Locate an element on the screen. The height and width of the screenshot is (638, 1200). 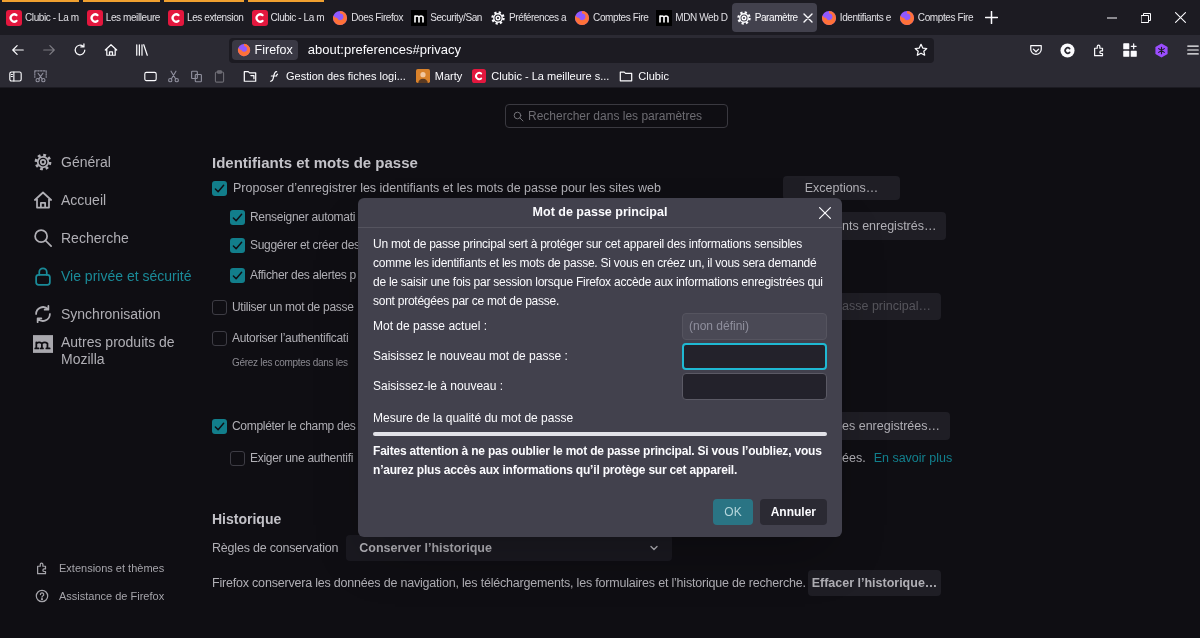
browser-tab: Identifiants e is located at coordinates (855, 17).